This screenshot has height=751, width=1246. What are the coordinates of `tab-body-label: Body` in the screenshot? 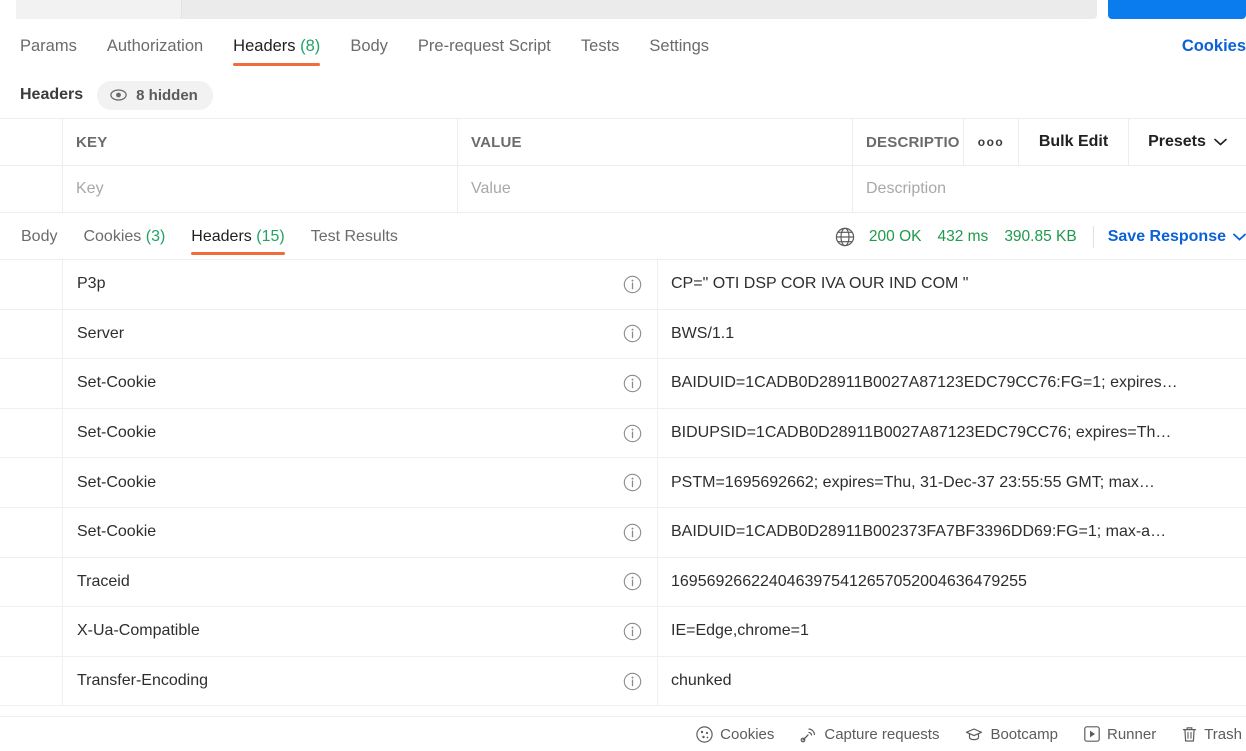 It's located at (369, 46).